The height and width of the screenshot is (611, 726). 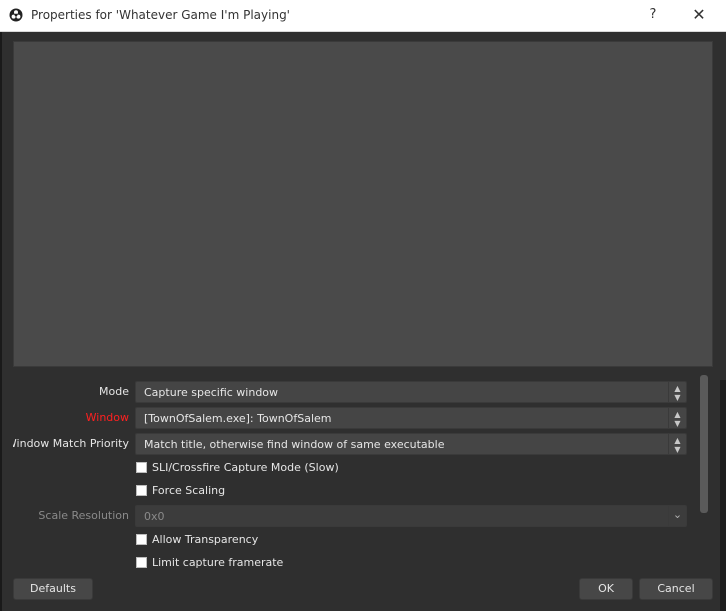 I want to click on allow-transparency-checkbox, so click(x=141, y=539).